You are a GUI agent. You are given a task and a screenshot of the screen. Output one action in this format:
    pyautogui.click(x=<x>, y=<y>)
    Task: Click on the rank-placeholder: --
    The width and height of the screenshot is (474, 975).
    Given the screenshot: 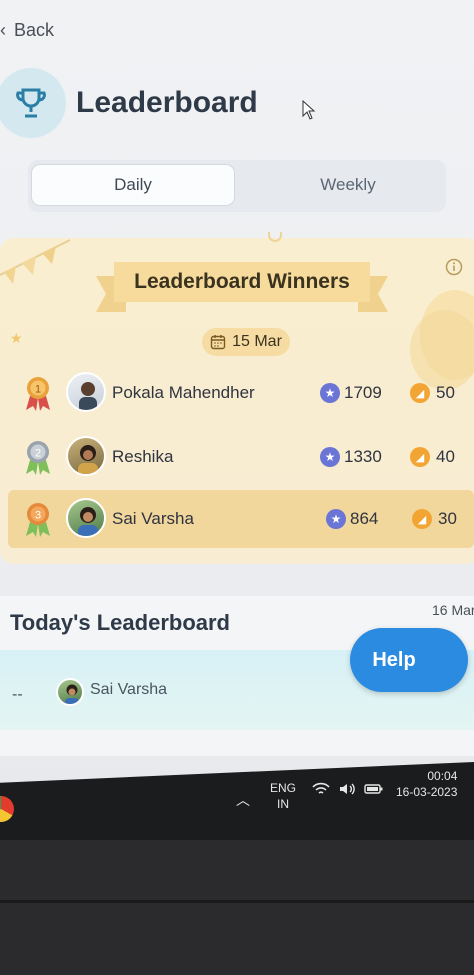 What is the action you would take?
    pyautogui.click(x=17, y=694)
    